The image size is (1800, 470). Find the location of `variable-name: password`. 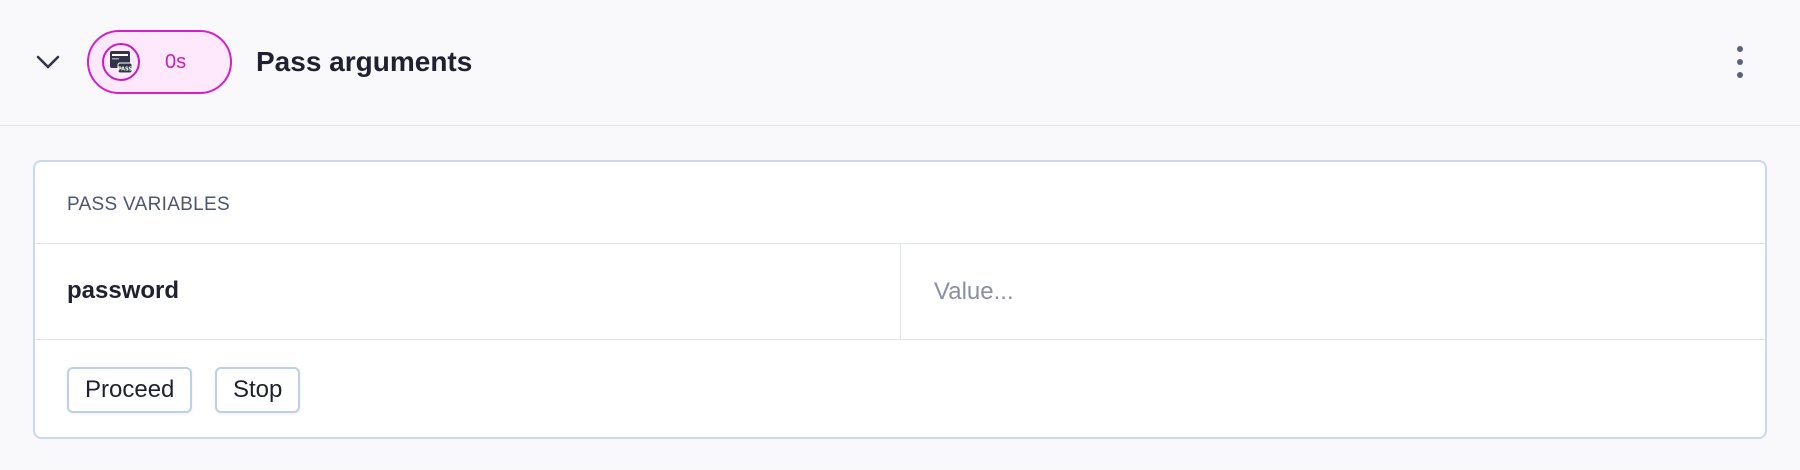

variable-name: password is located at coordinates (123, 290).